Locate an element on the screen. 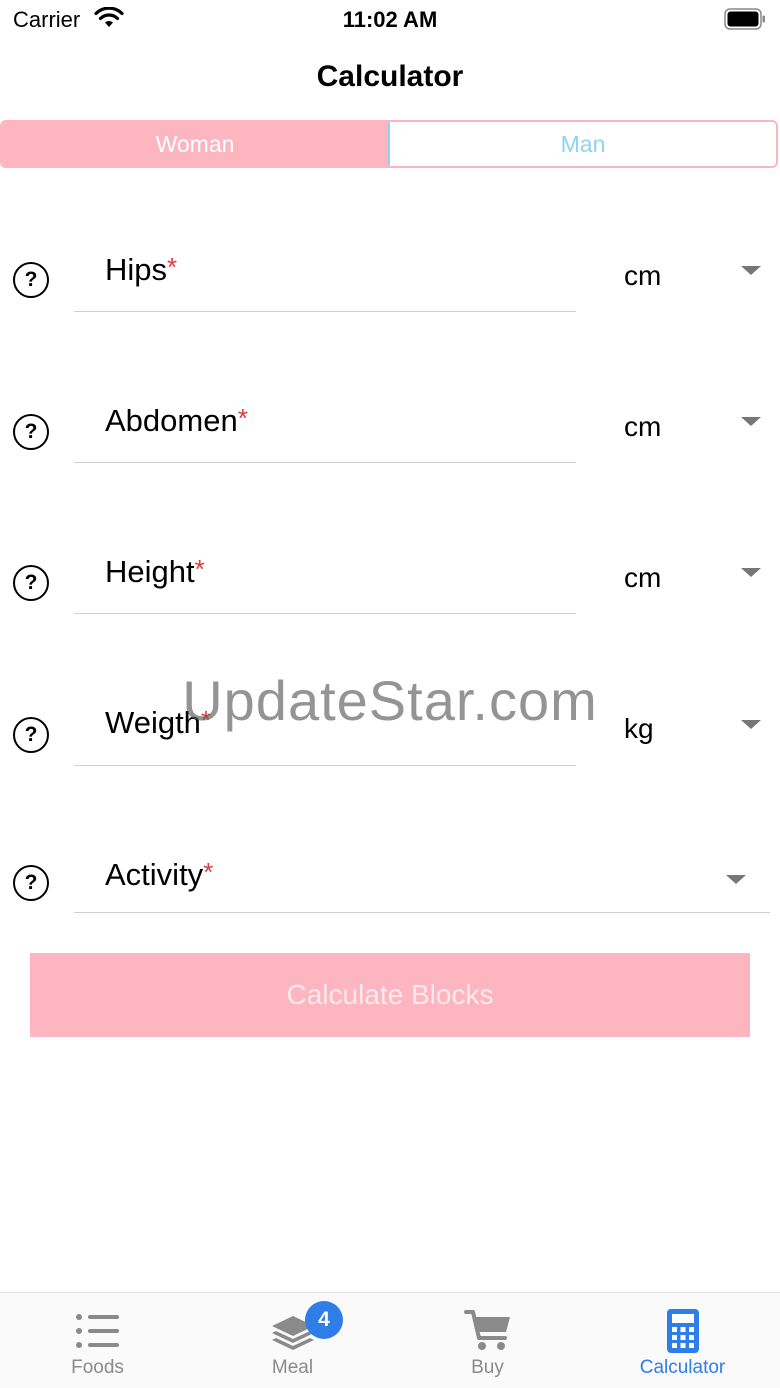 This screenshot has height=1388, width=780. activity-field: ? Activity* is located at coordinates (390, 885).